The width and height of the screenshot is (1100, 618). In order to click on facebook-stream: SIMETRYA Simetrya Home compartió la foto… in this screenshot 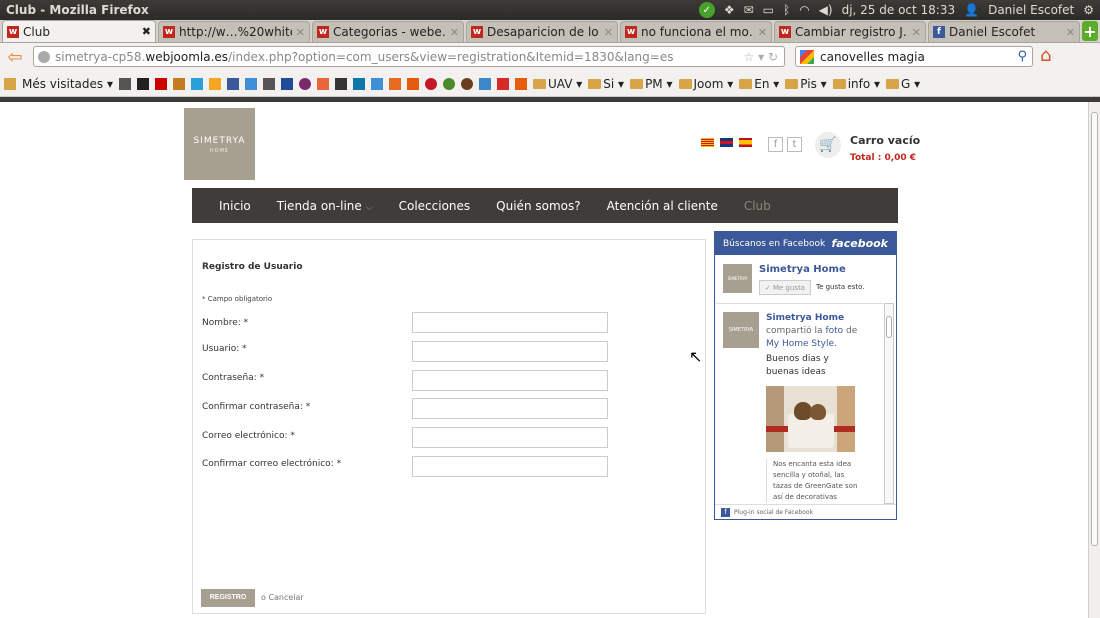, I will do `click(799, 403)`.